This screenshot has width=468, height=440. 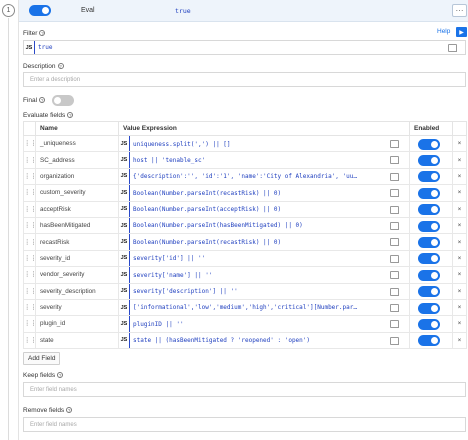 What do you see at coordinates (77, 258) in the screenshot?
I see `field-name-input: severity_id` at bounding box center [77, 258].